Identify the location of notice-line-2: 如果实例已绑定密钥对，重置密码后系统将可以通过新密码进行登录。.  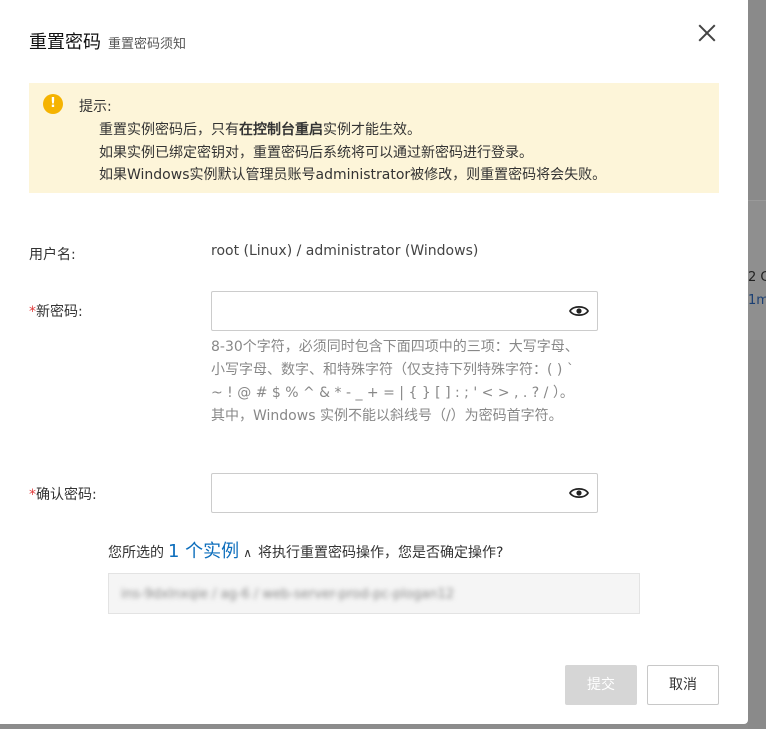
(316, 153).